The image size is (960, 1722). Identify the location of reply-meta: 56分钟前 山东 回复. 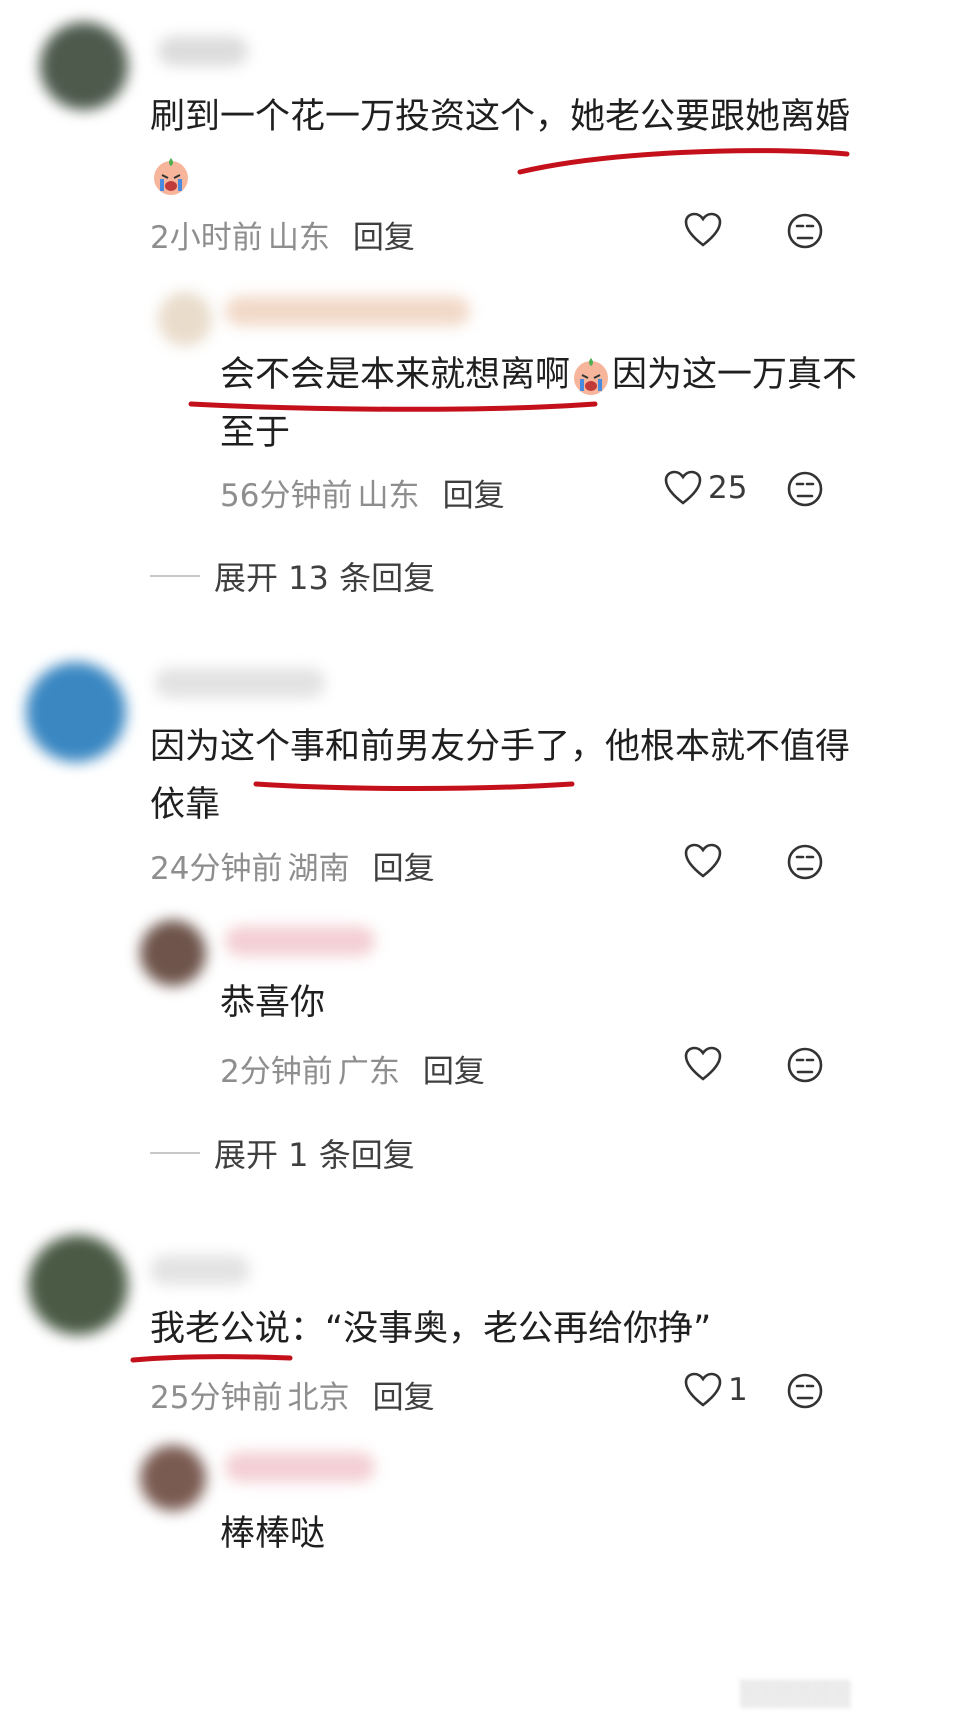
(362, 496).